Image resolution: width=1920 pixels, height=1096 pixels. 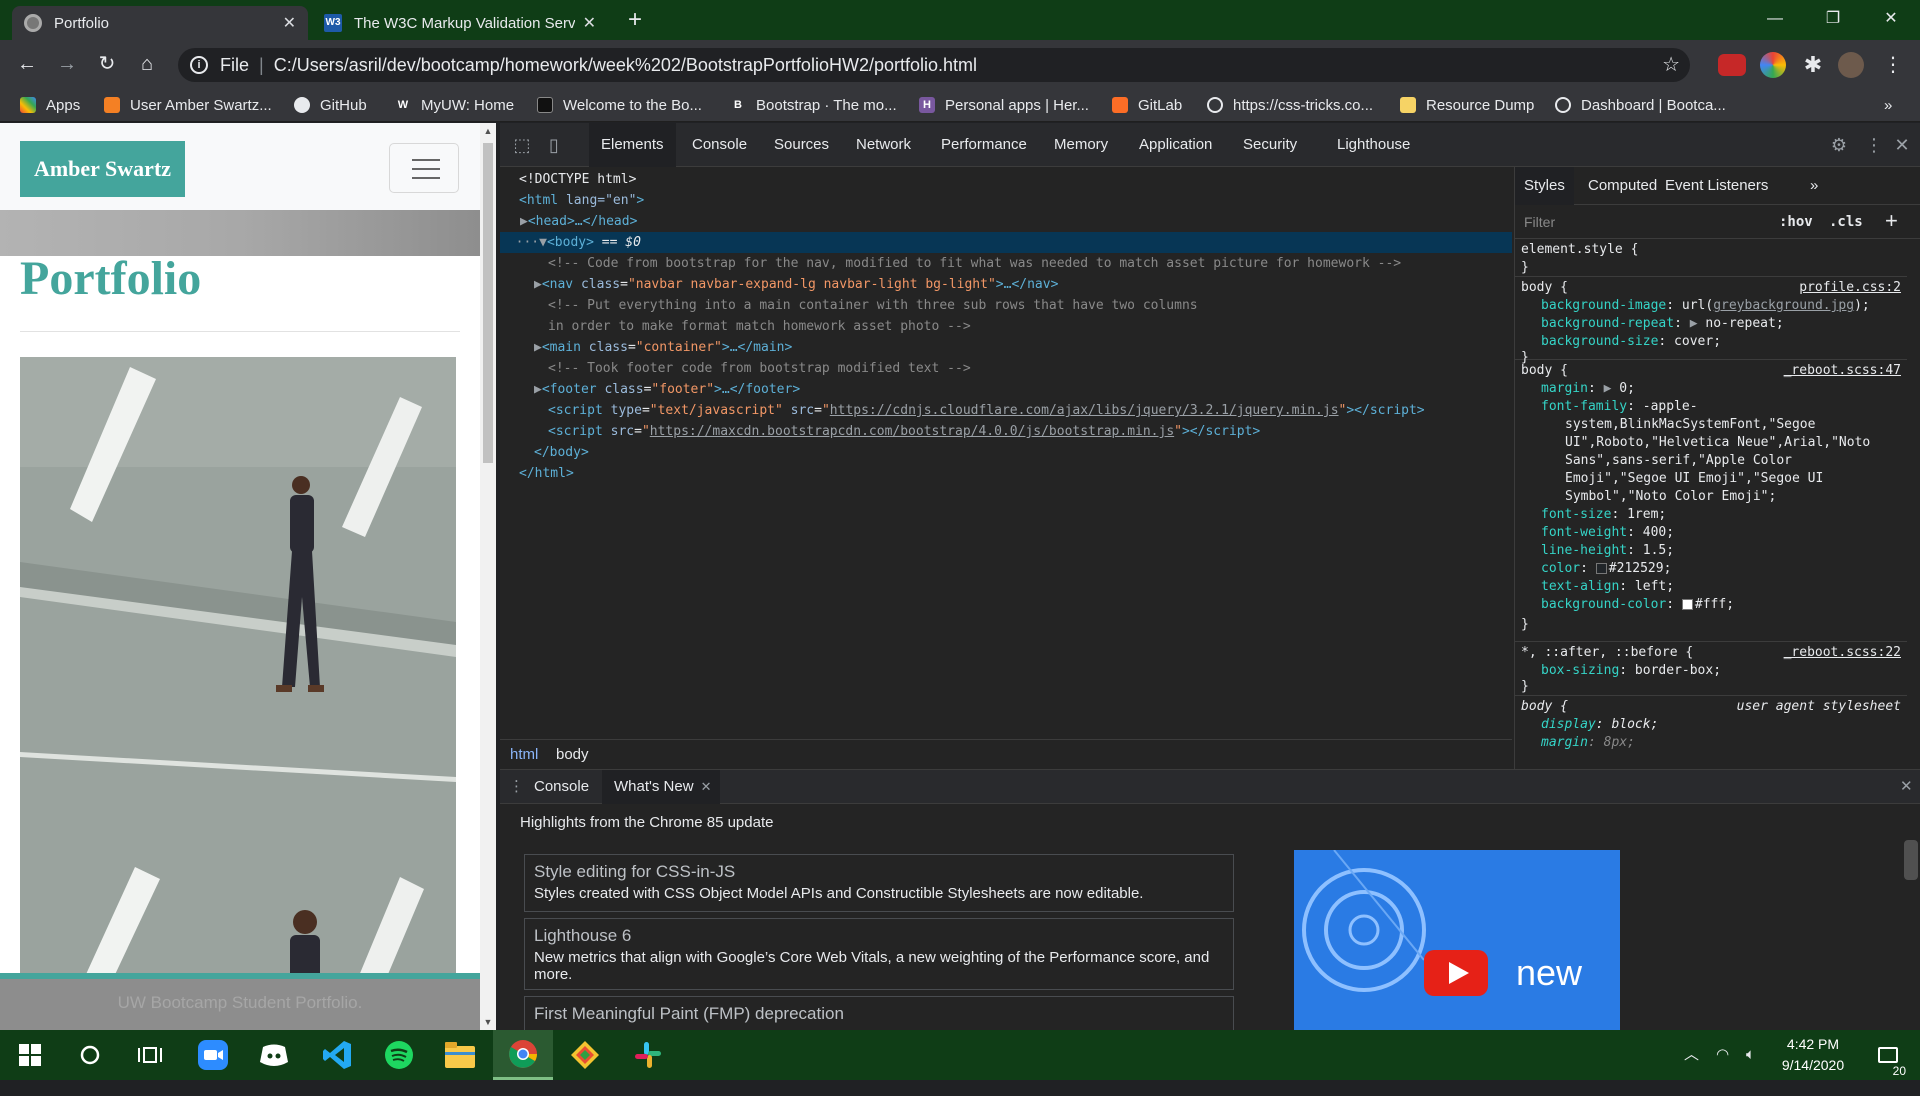 What do you see at coordinates (1814, 186) in the screenshot?
I see `more-tabs-icon: »` at bounding box center [1814, 186].